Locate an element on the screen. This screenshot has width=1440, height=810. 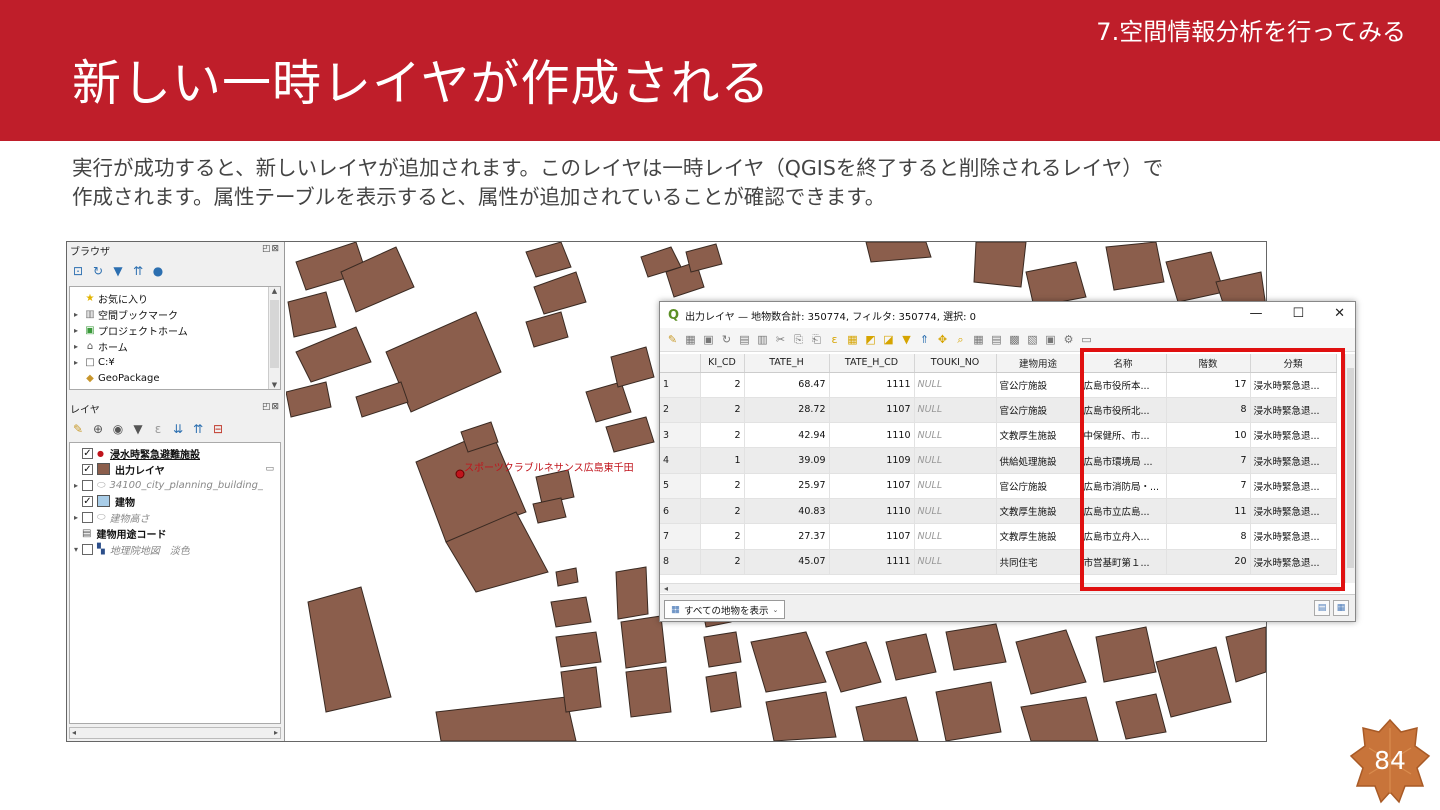
delete-field-icon: ▤ is located at coordinates (996, 339).